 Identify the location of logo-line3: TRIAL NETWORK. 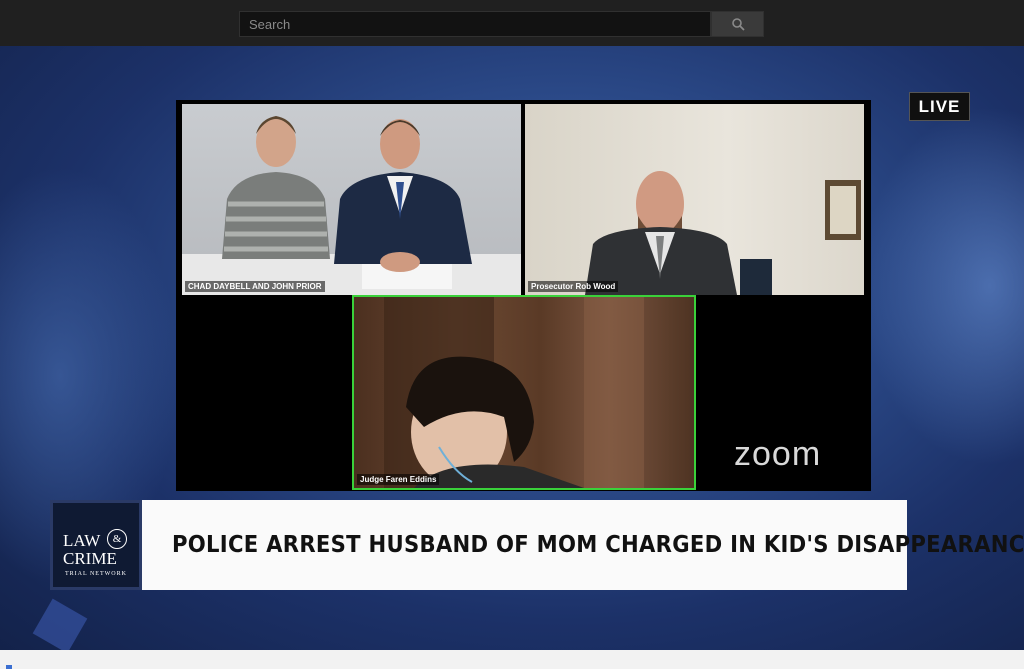
(96, 574).